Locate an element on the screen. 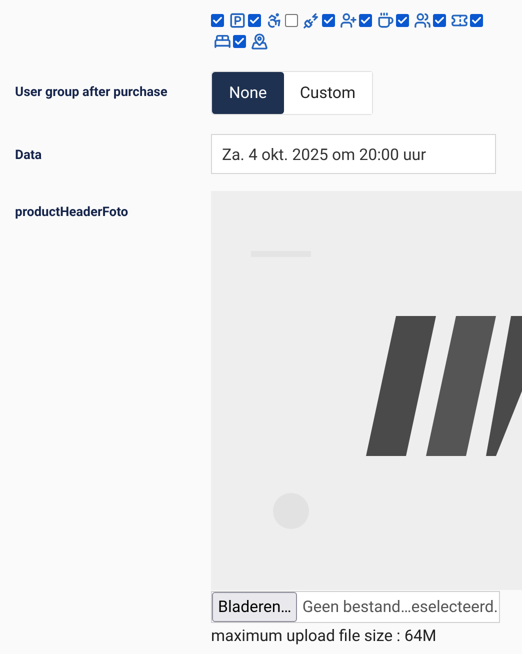 This screenshot has height=654, width=522. field-label: Data is located at coordinates (28, 155).